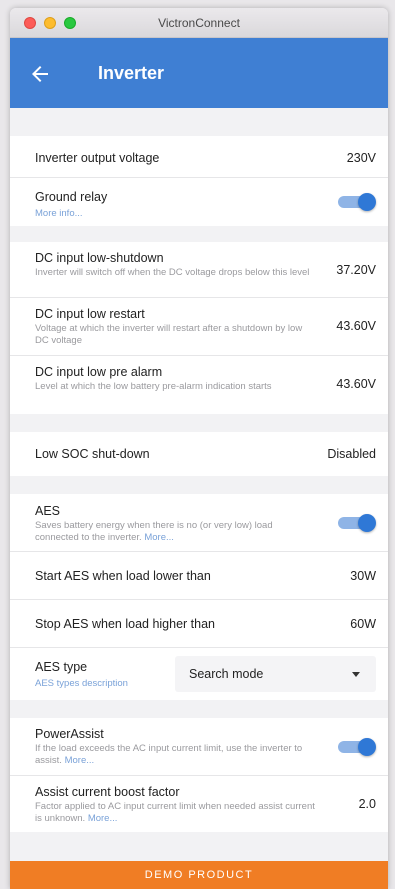 The width and height of the screenshot is (395, 889). What do you see at coordinates (92, 454) in the screenshot?
I see `row-label: Low SOC shut-down` at bounding box center [92, 454].